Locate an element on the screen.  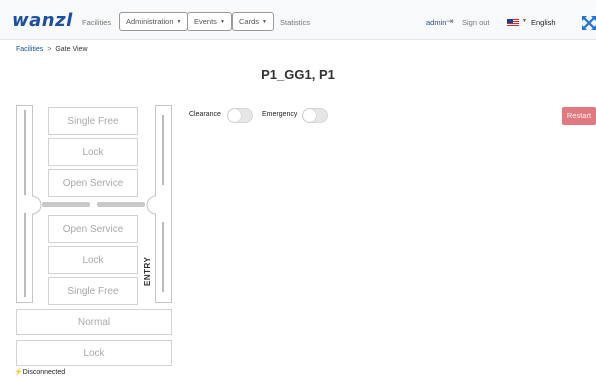
page-title: P1_GG1, P1 is located at coordinates (298, 74).